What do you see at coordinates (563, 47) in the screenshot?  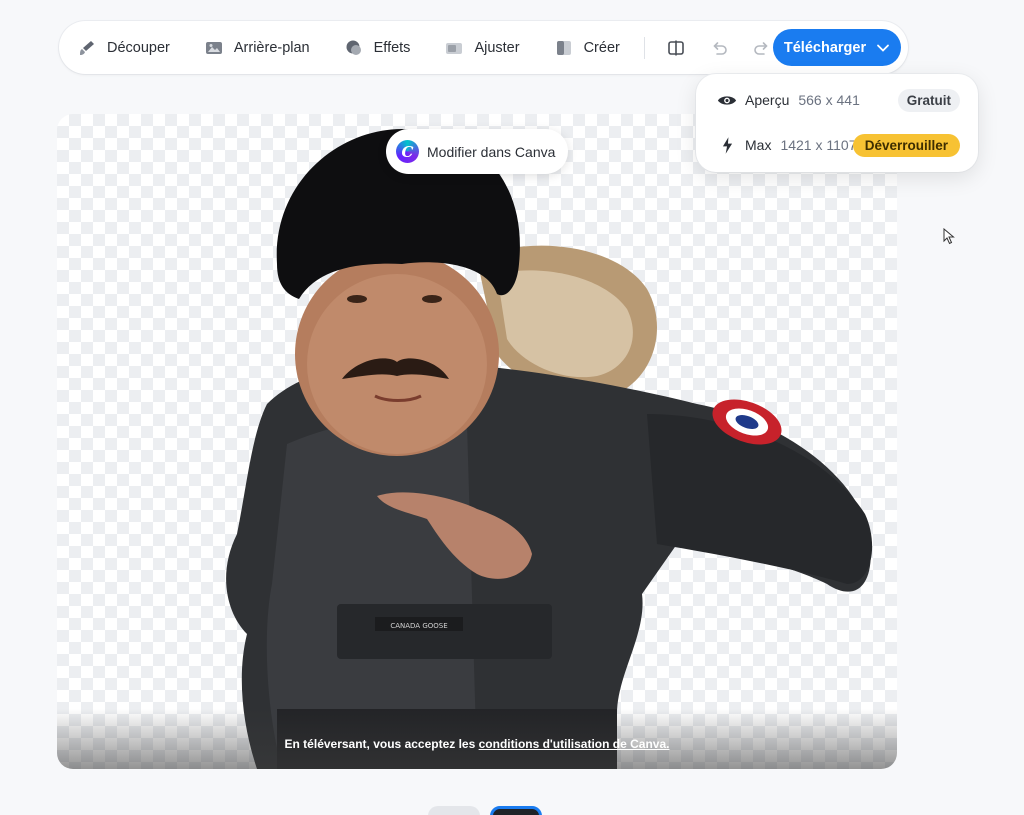 I see `create-icon` at bounding box center [563, 47].